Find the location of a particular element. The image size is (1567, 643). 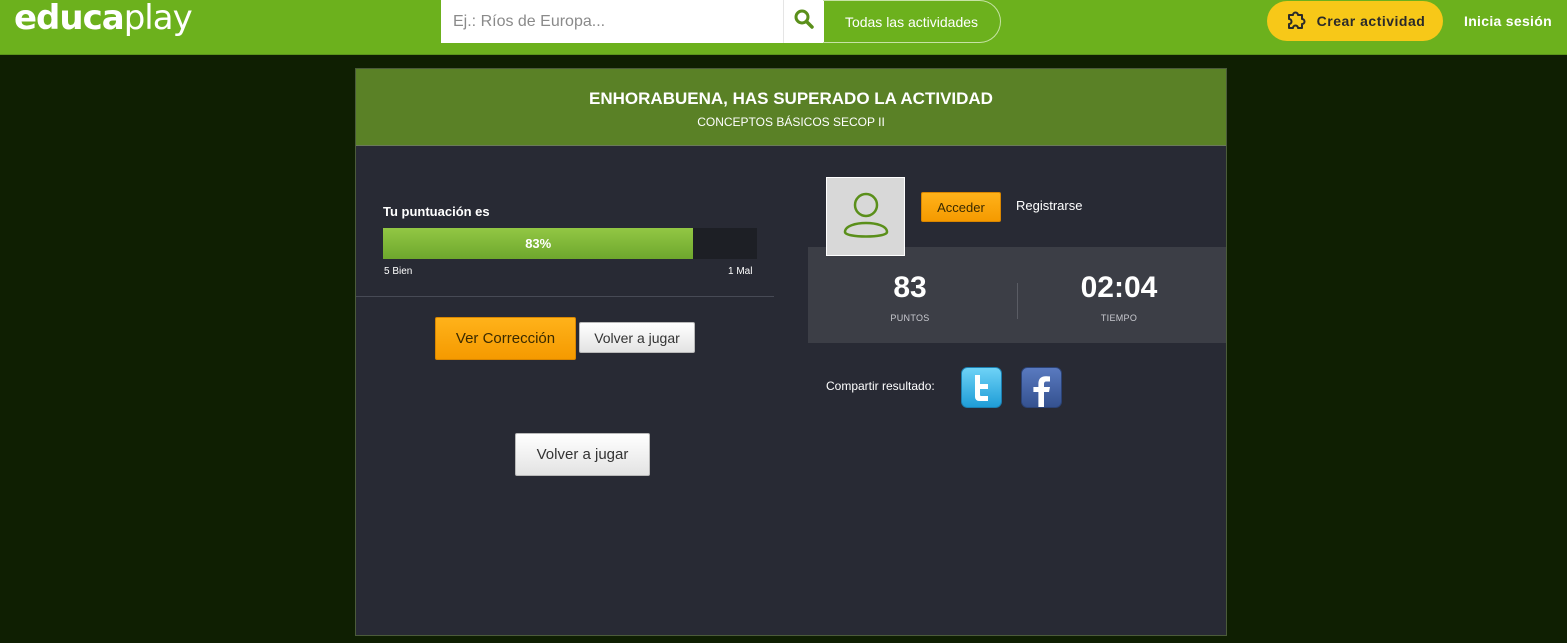

play-again-button: Volver a jugar is located at coordinates (637, 337).